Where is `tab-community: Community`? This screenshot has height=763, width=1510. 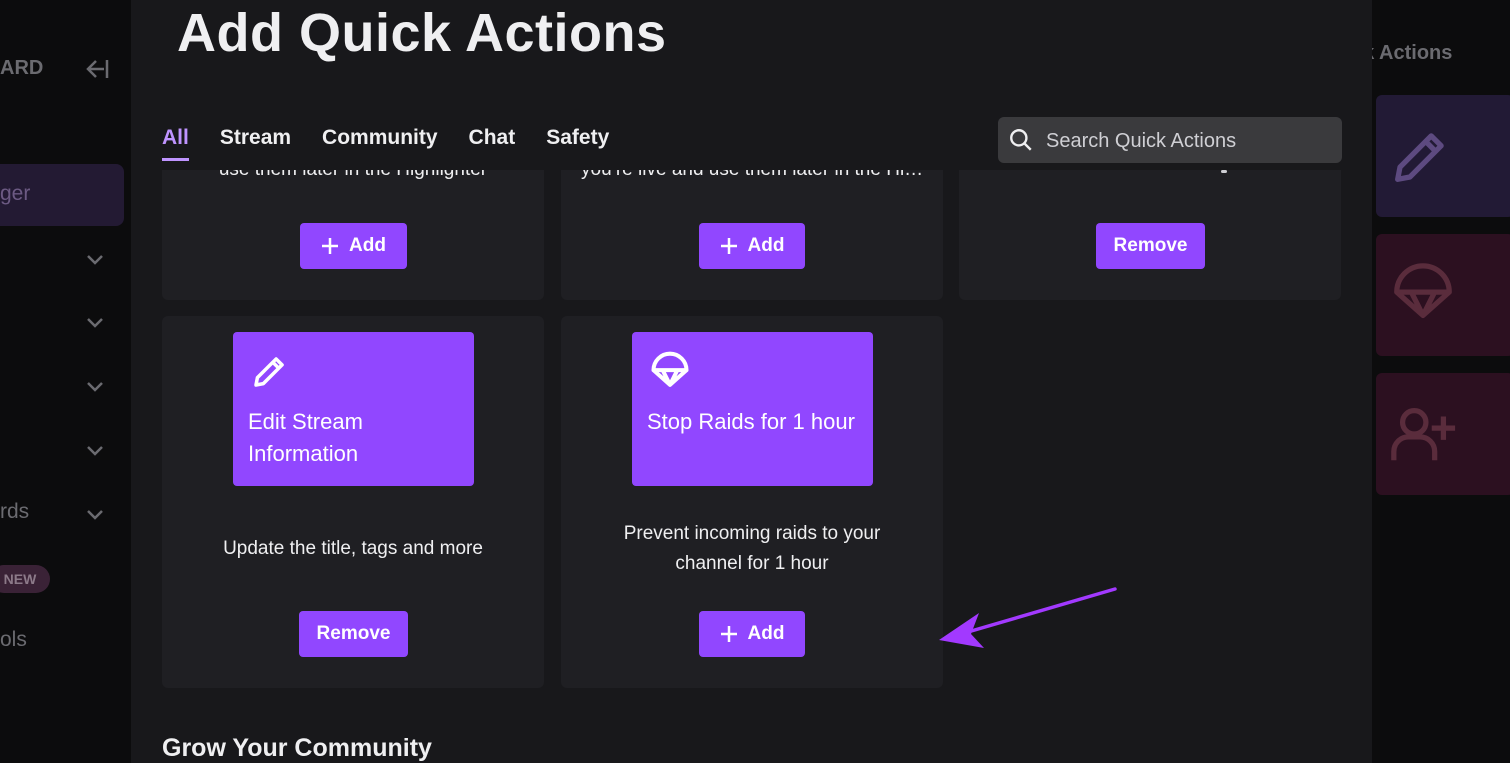
tab-community: Community is located at coordinates (380, 143).